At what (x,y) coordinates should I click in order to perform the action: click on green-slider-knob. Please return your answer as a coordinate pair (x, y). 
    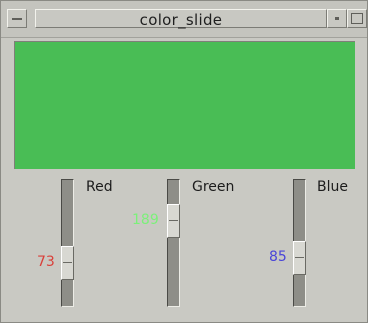
    Looking at the image, I should click on (173, 221).